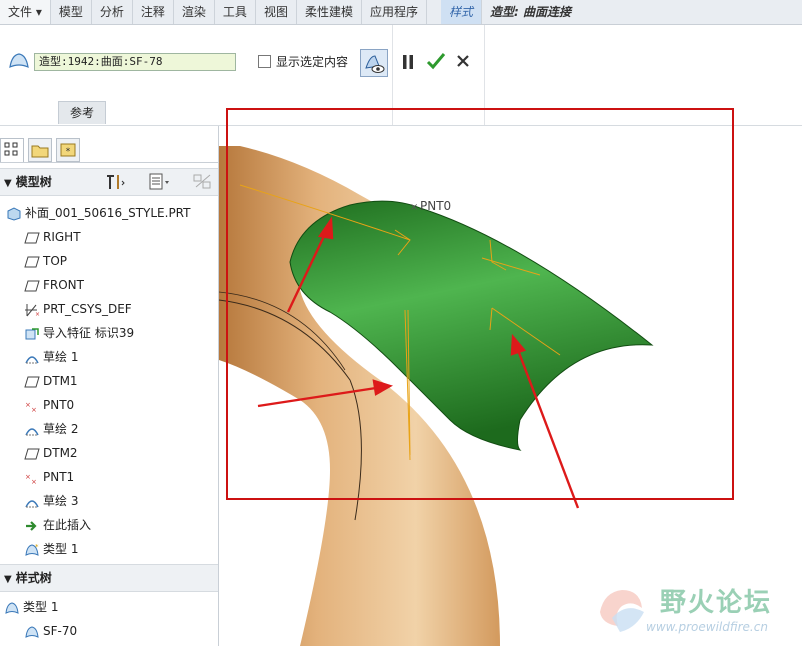 This screenshot has width=802, height=646. What do you see at coordinates (55, 261) in the screenshot?
I see `tree-item-label: TOP` at bounding box center [55, 261].